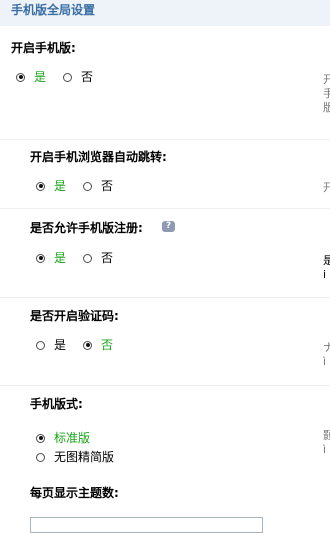 The image size is (330, 533). Describe the element at coordinates (326, 347) in the screenshot. I see `description-line: ナ` at that location.